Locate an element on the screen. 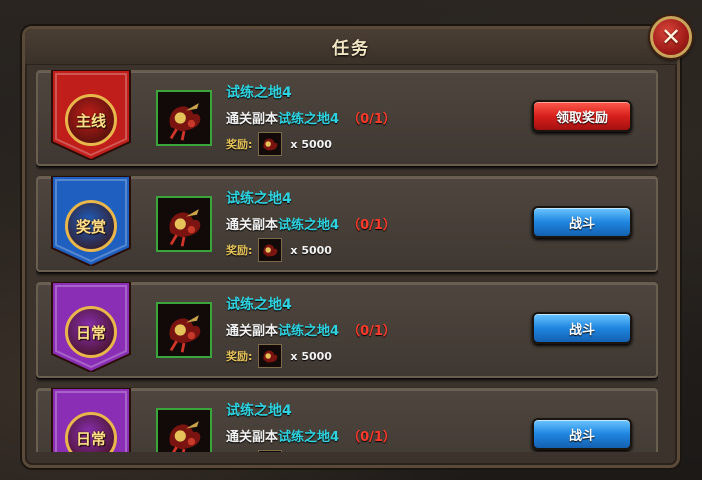 The image size is (702, 480). close-button: ✕ is located at coordinates (671, 37).